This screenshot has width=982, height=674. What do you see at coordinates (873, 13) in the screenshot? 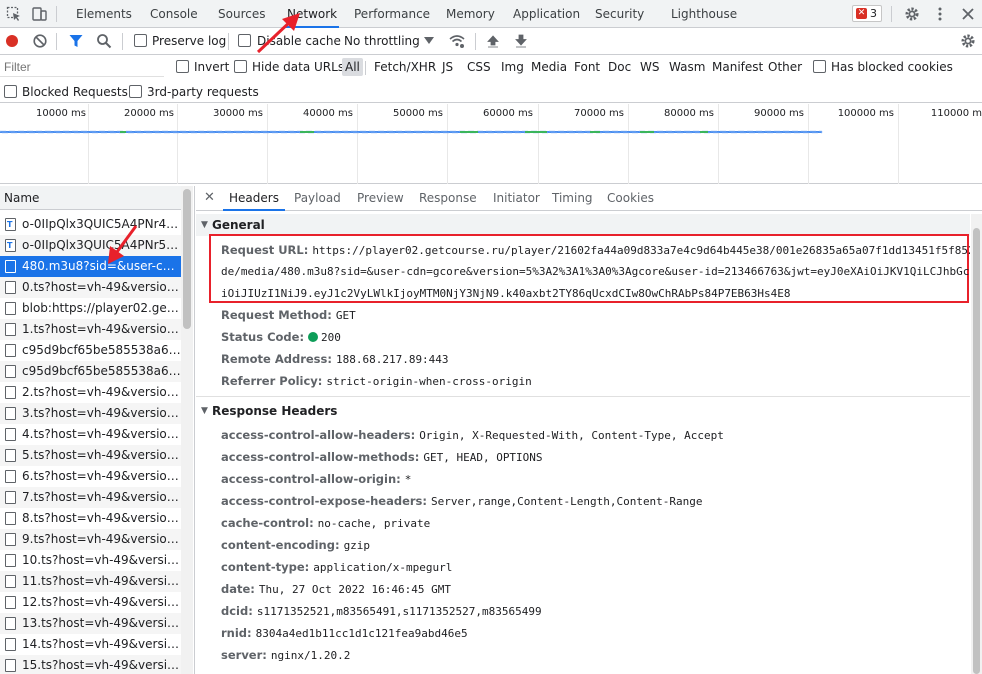
I see `error-count: 3` at bounding box center [873, 13].